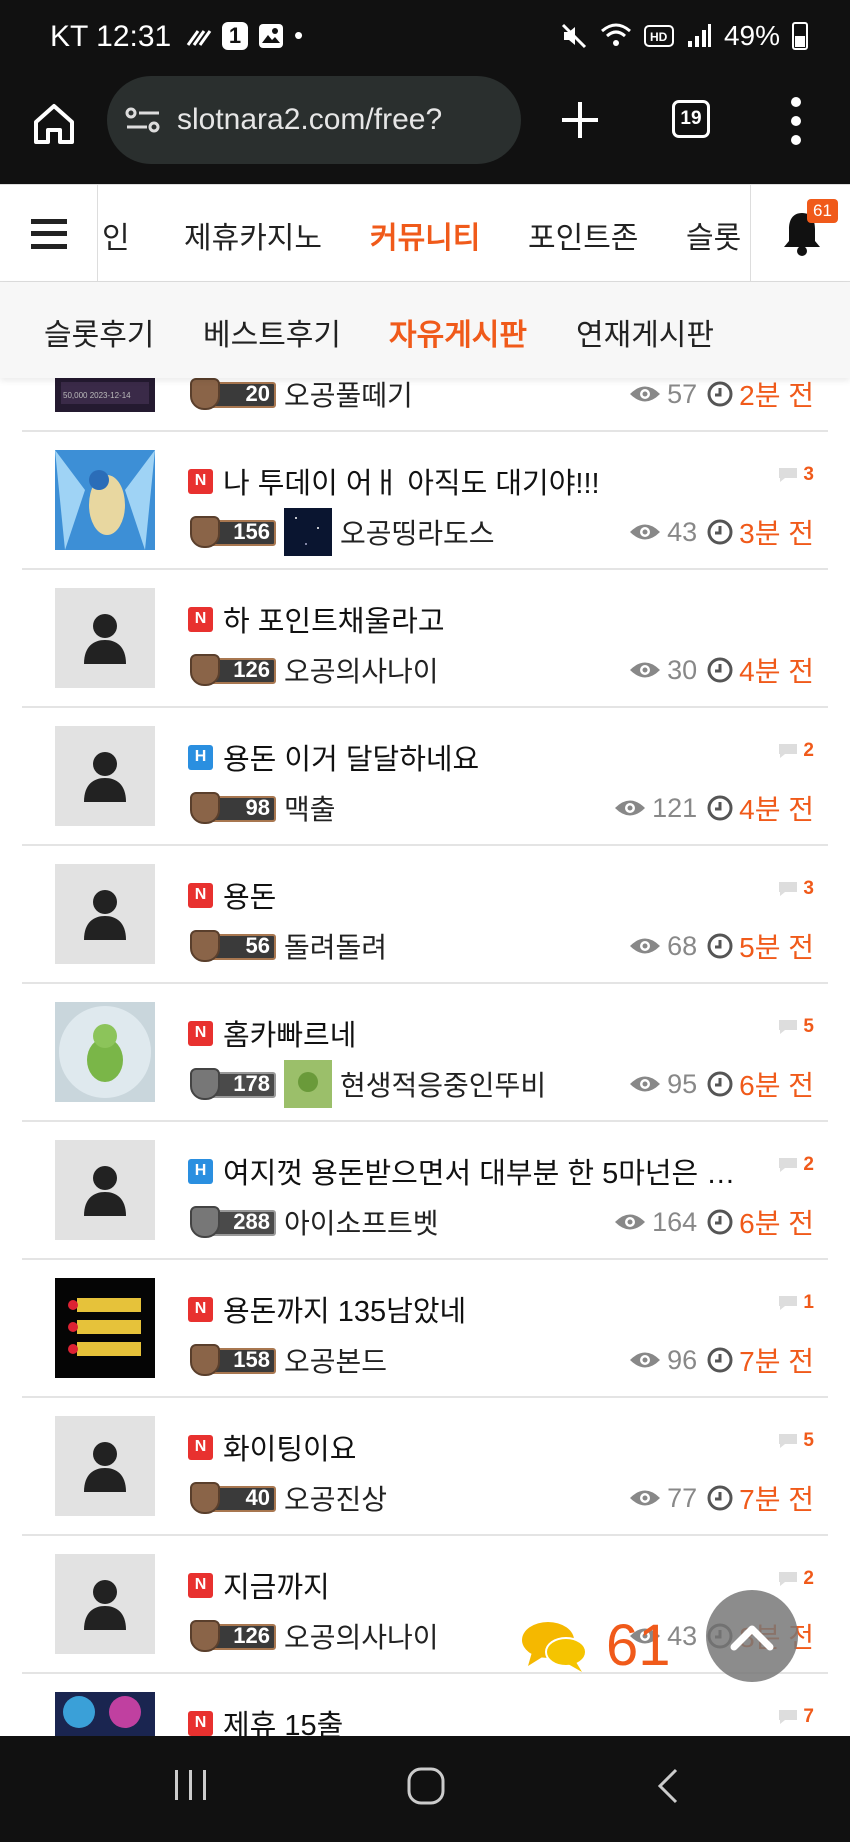  What do you see at coordinates (111, 36) in the screenshot?
I see `status-time: KT 12:31` at bounding box center [111, 36].